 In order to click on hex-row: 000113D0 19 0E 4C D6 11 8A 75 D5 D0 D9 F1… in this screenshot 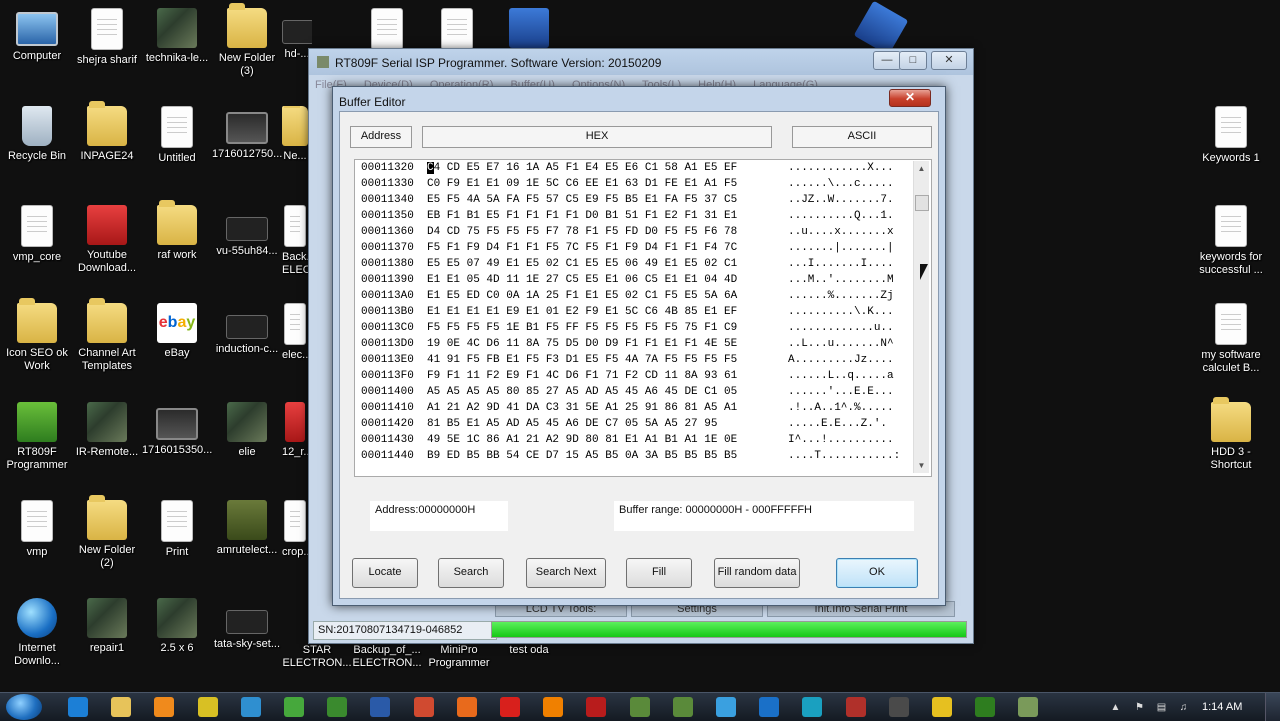, I will do `click(630, 344)`.